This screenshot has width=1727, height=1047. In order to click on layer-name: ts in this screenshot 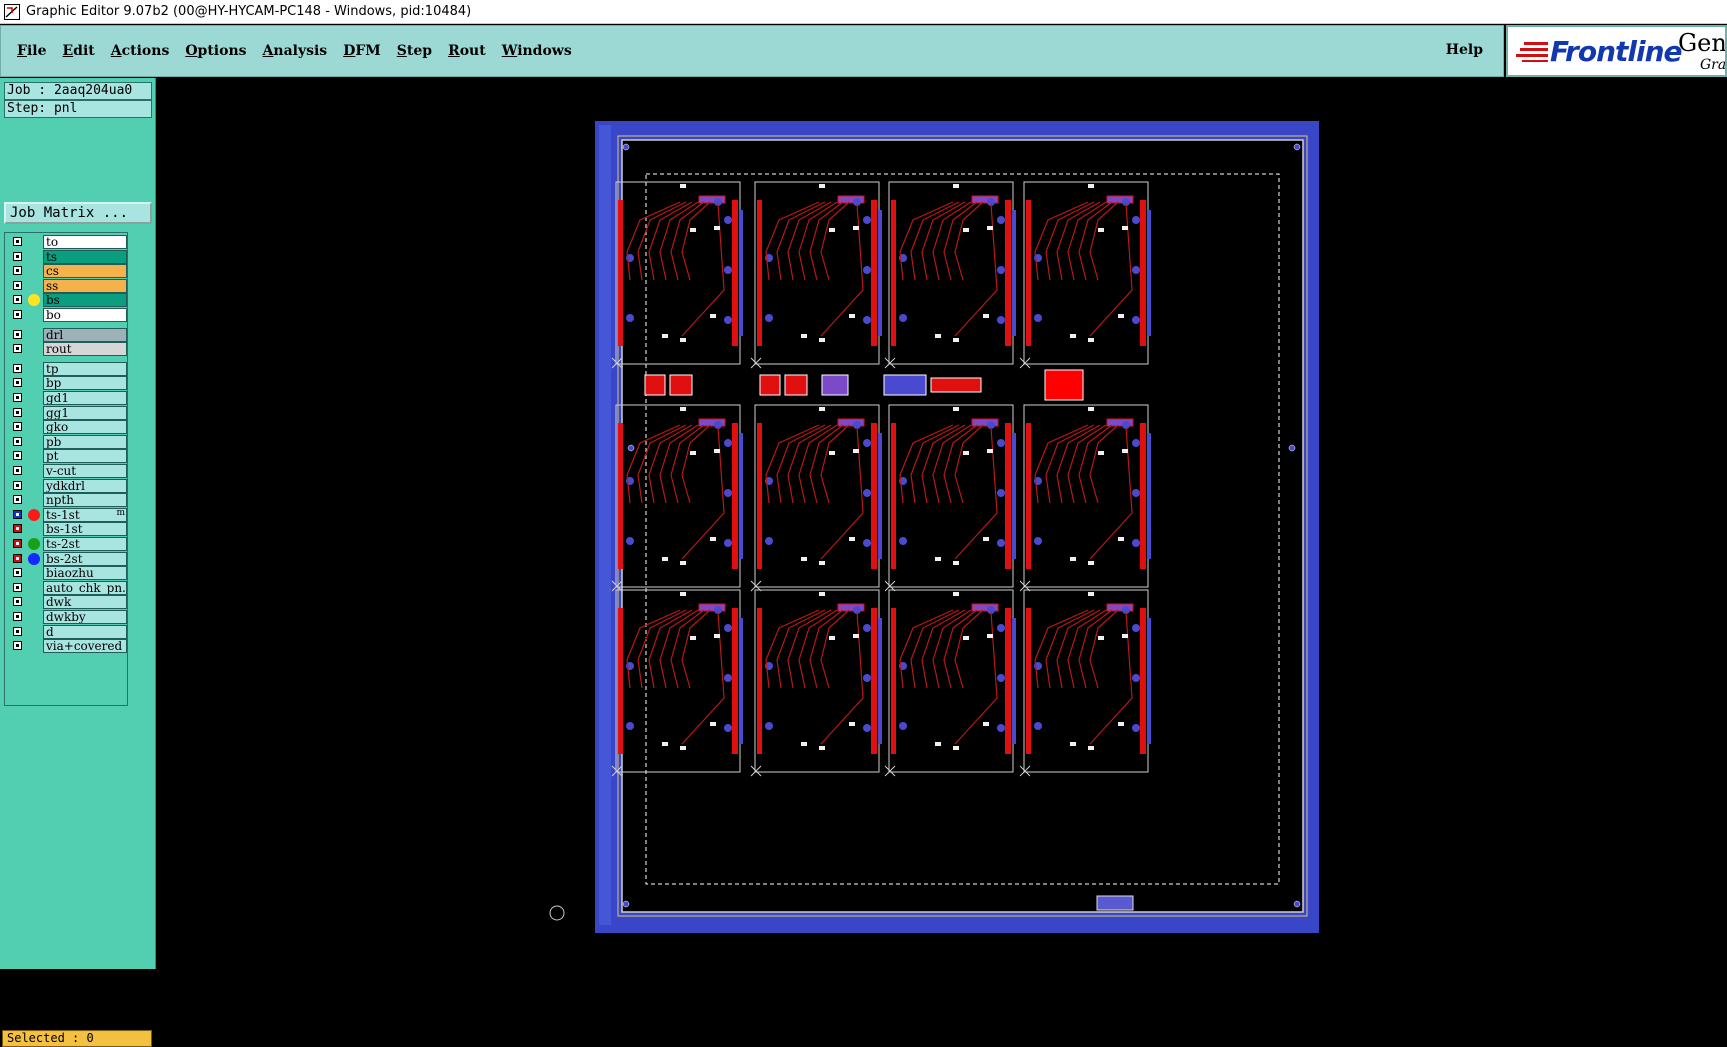, I will do `click(85, 256)`.